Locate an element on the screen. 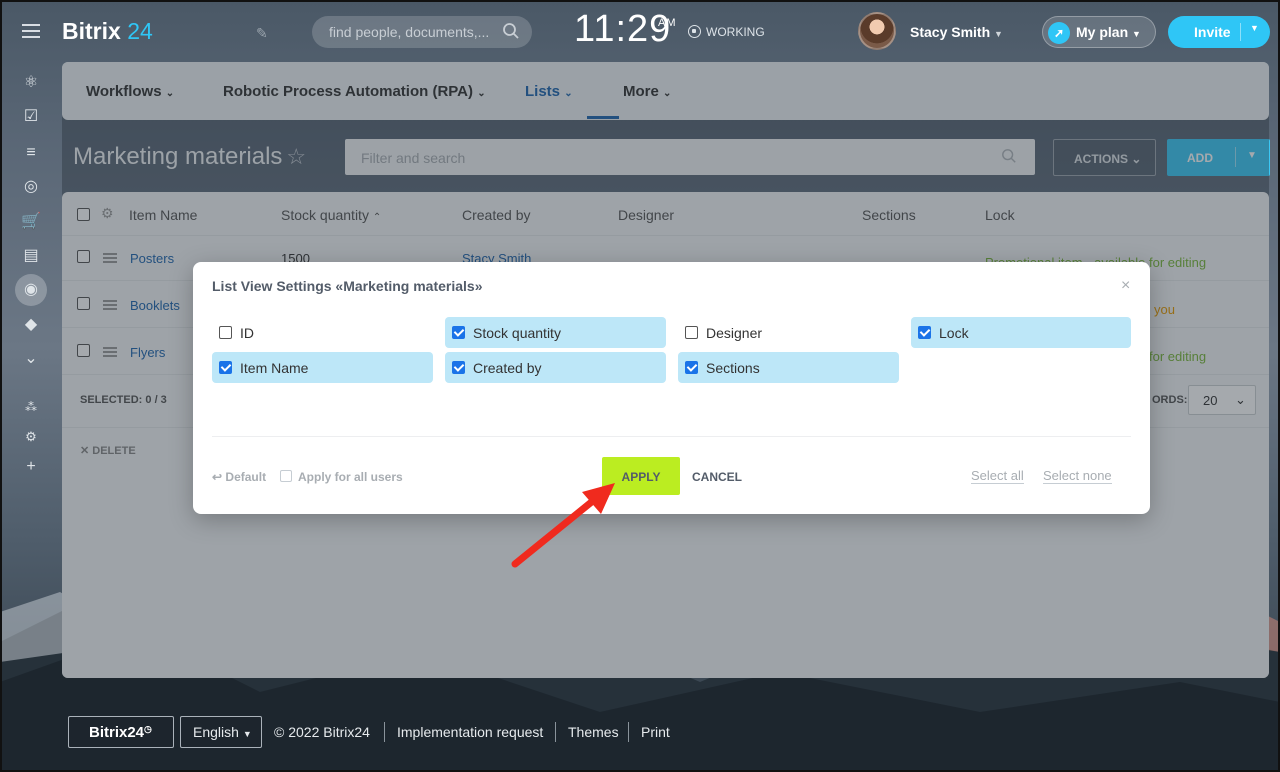 This screenshot has width=1280, height=772. cart-icon: 🛒 is located at coordinates (31, 222).